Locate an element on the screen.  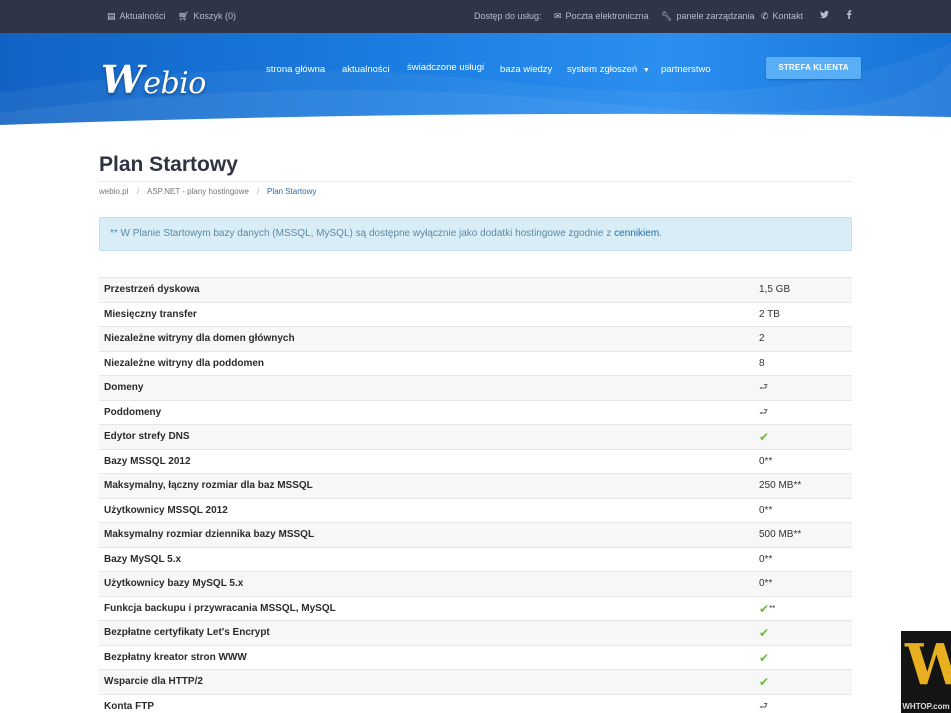
feature-value: 8 is located at coordinates (762, 363).